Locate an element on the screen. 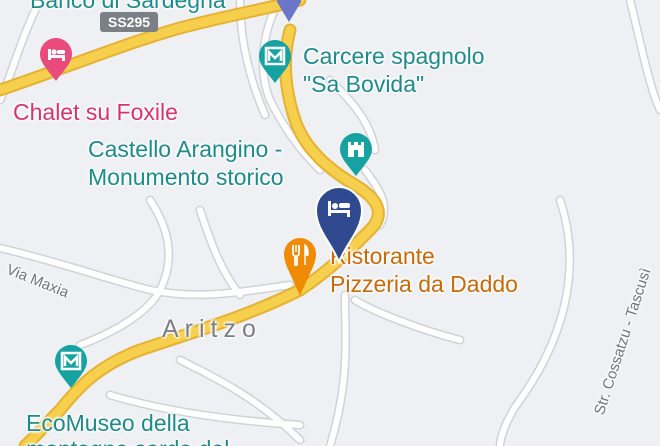 The width and height of the screenshot is (660, 446). place-label-ristorante-2: Pizzeria da Daddo is located at coordinates (424, 284).